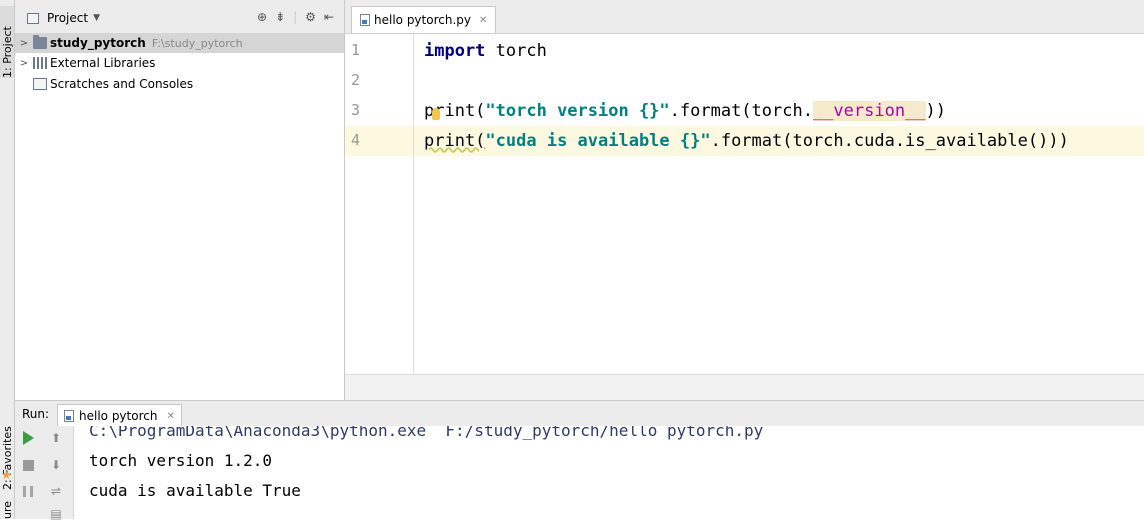 The height and width of the screenshot is (522, 1144). Describe the element at coordinates (7, 52) in the screenshot. I see `project-tool-tab-label: 1: Project` at that location.